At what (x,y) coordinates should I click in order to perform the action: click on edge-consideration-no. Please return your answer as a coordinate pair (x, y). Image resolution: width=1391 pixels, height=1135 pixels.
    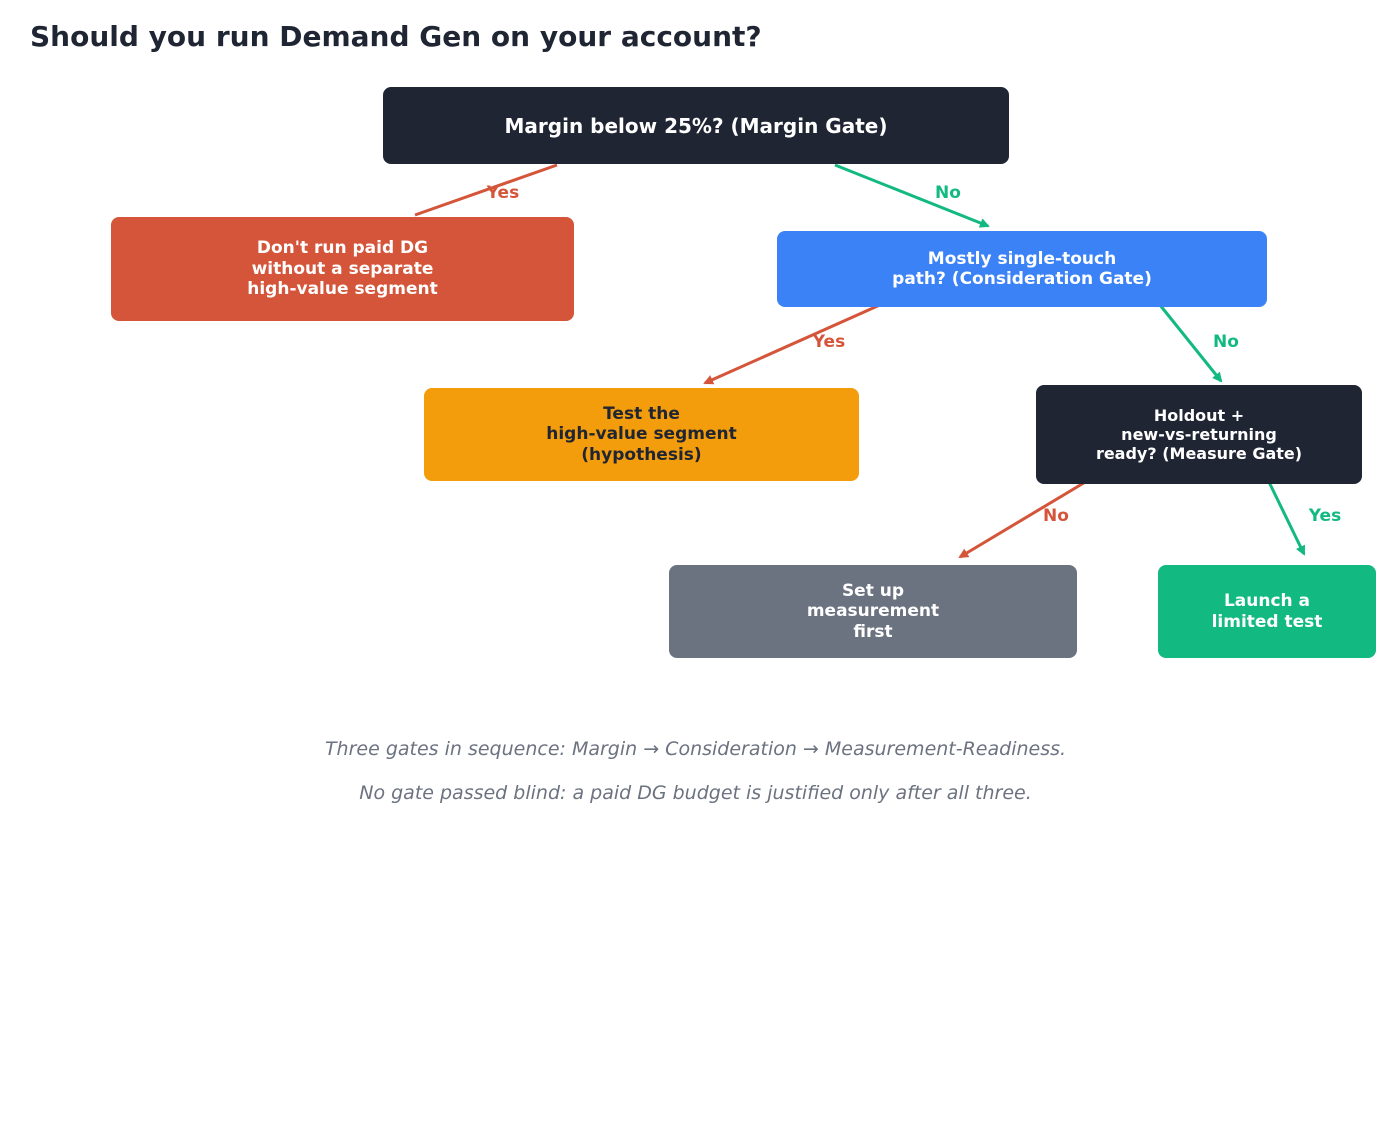
    Looking at the image, I should click on (1190, 343).